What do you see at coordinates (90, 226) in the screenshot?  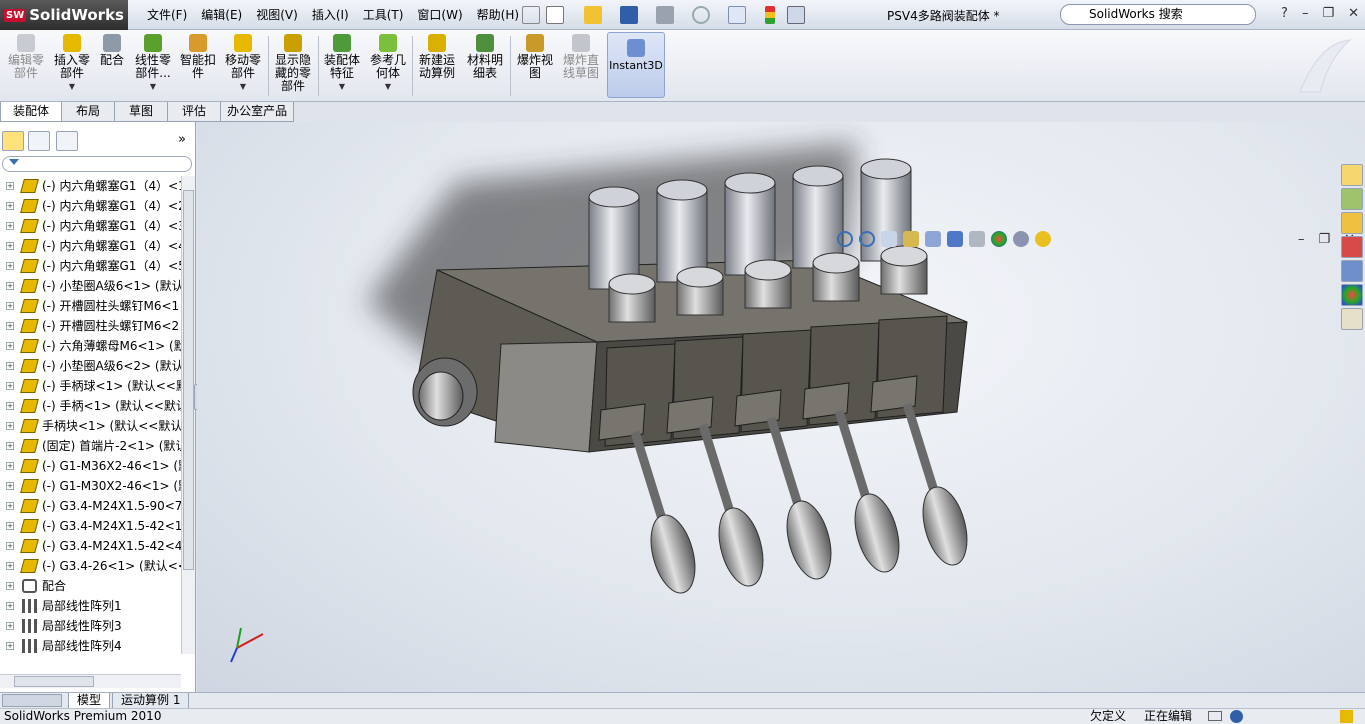 I see `tree-item: + (-) 内六角螺塞G1（4）<3` at bounding box center [90, 226].